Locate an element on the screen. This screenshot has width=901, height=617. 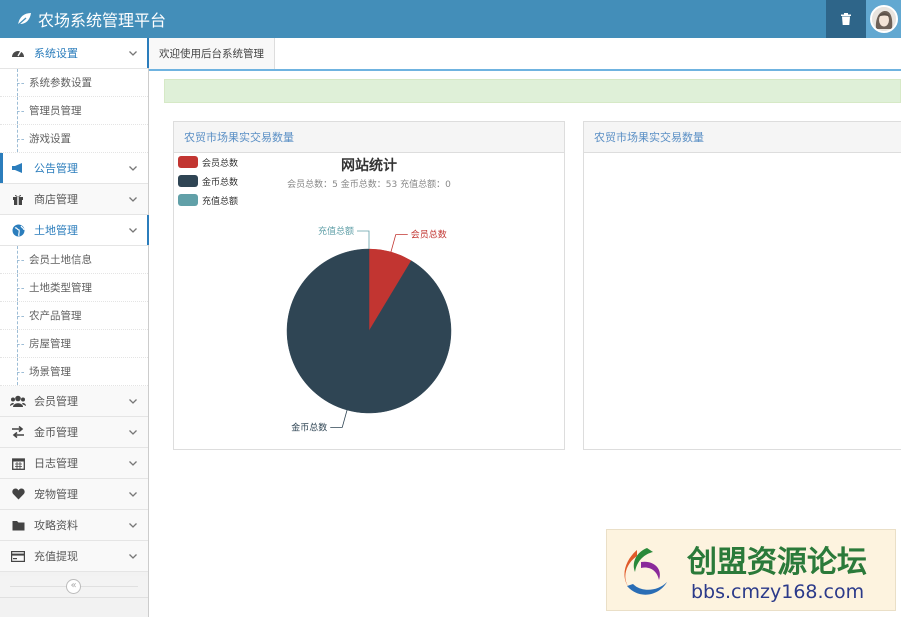
tab-welcome: 欢迎使用后台系统管理 is located at coordinates (212, 53).